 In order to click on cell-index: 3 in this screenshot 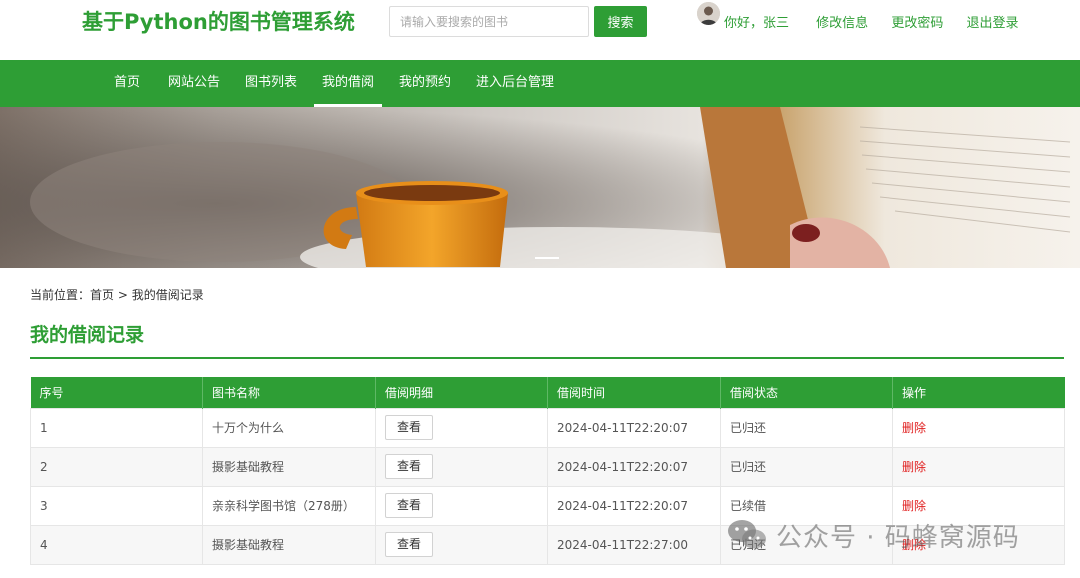, I will do `click(116, 505)`.